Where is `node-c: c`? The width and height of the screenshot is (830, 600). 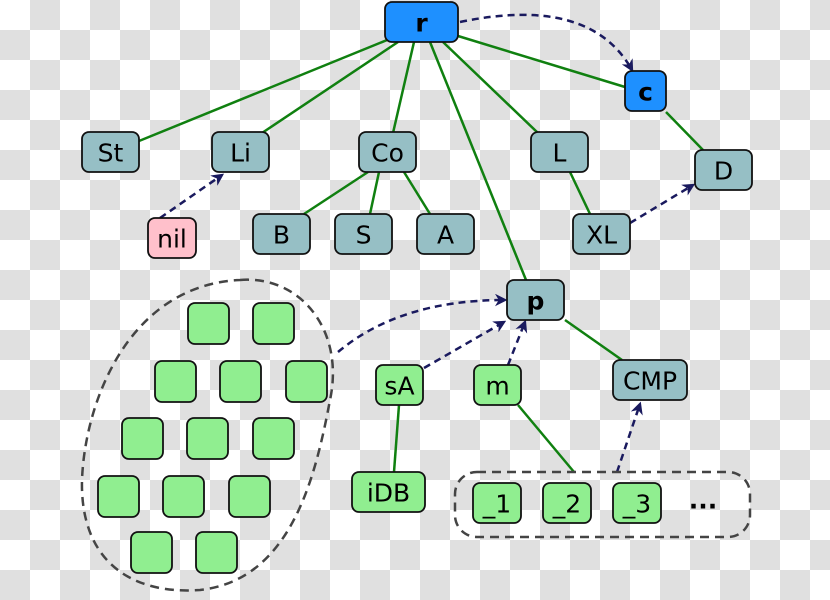
node-c: c is located at coordinates (645, 91).